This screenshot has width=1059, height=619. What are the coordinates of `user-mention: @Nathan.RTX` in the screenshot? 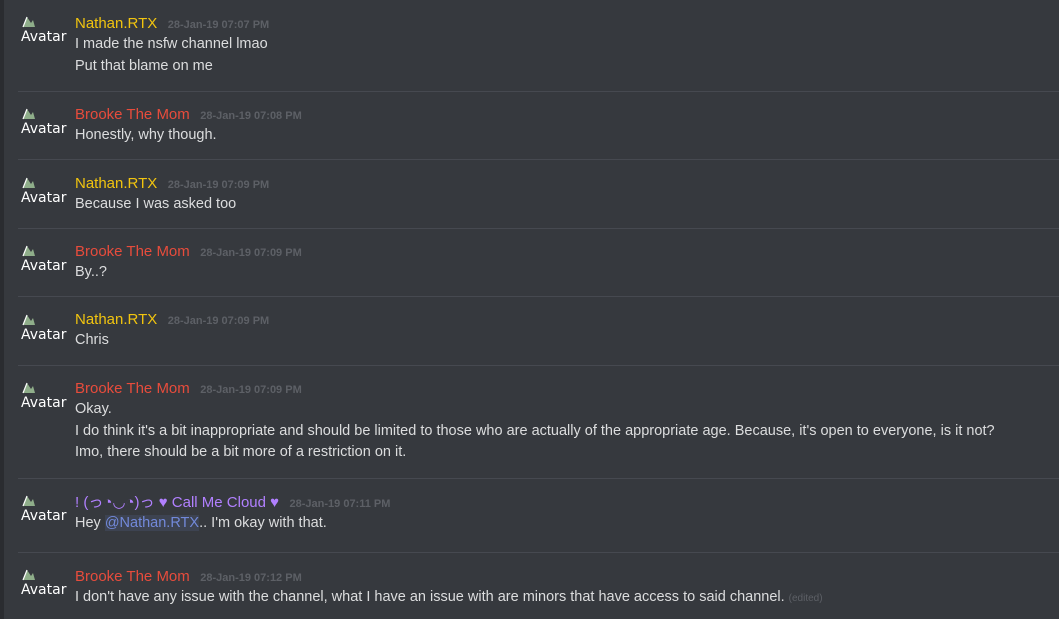 It's located at (152, 523).